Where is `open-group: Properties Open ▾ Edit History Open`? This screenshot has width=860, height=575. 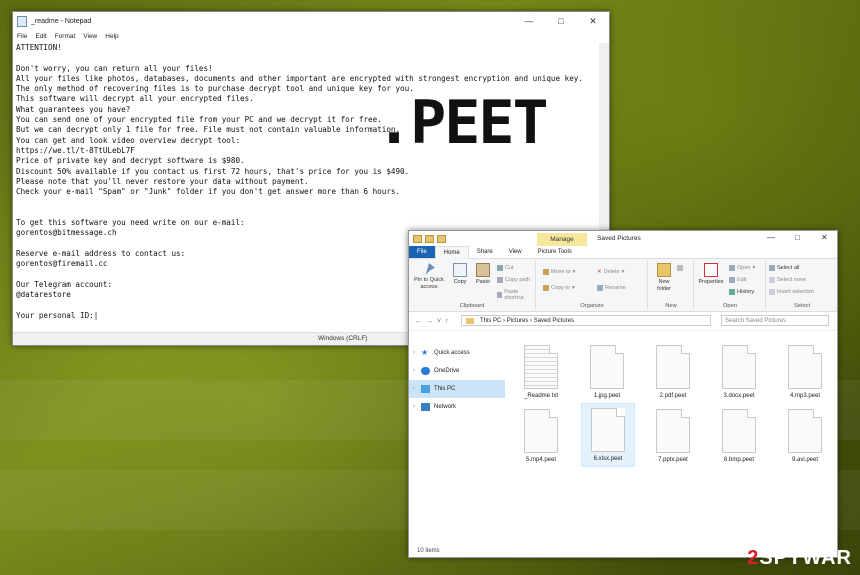
open-group: Properties Open ▾ Edit History Open is located at coordinates (730, 285).